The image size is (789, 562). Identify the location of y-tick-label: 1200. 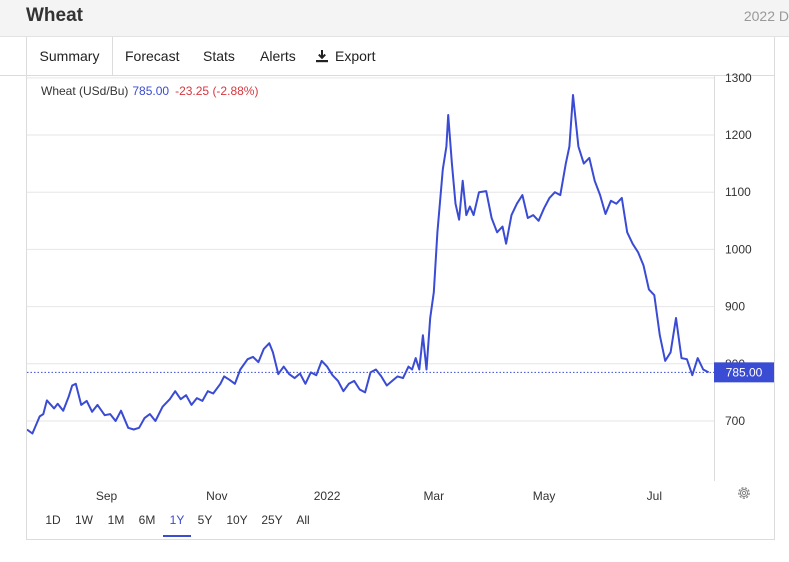
(738, 135).